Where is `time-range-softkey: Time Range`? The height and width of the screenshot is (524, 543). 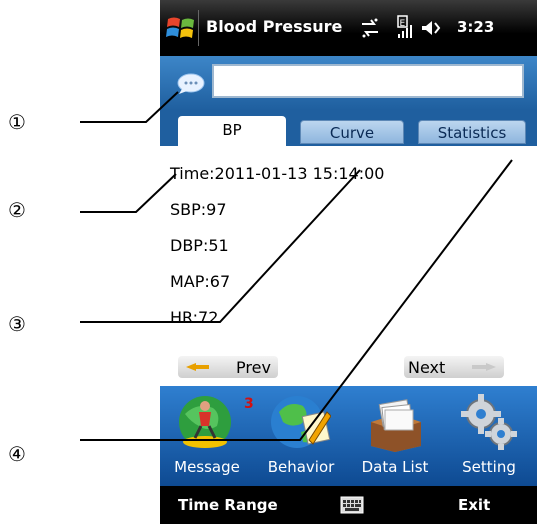
time-range-softkey: Time Range is located at coordinates (228, 505).